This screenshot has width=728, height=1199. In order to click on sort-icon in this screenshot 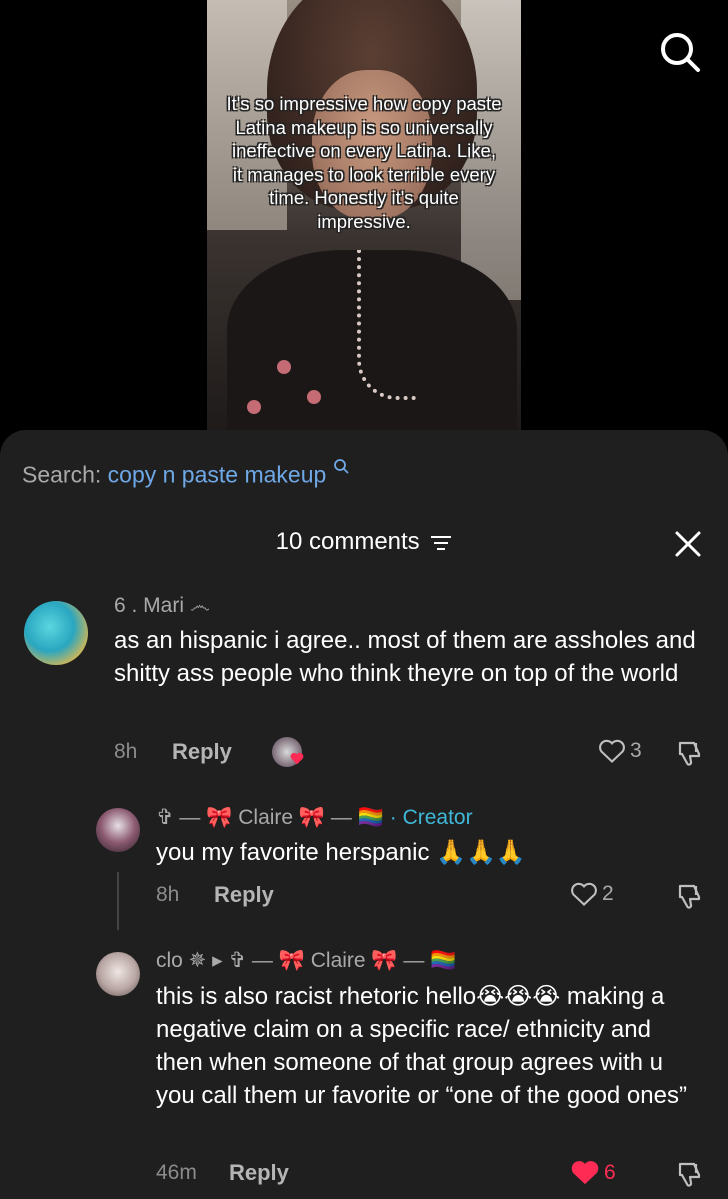, I will do `click(441, 543)`.